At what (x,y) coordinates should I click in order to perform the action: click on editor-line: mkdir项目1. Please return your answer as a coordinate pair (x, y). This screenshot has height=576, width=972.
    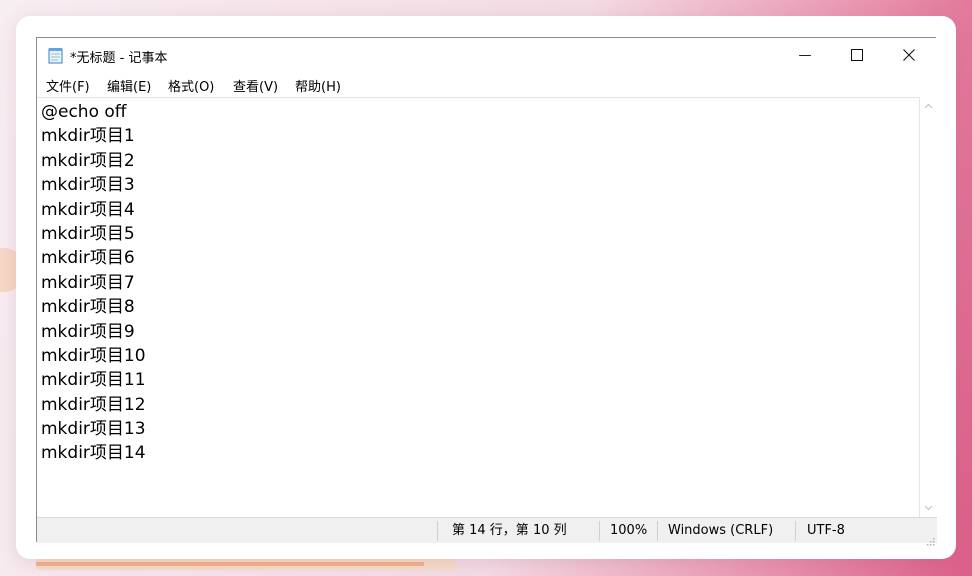
    Looking at the image, I should click on (88, 136).